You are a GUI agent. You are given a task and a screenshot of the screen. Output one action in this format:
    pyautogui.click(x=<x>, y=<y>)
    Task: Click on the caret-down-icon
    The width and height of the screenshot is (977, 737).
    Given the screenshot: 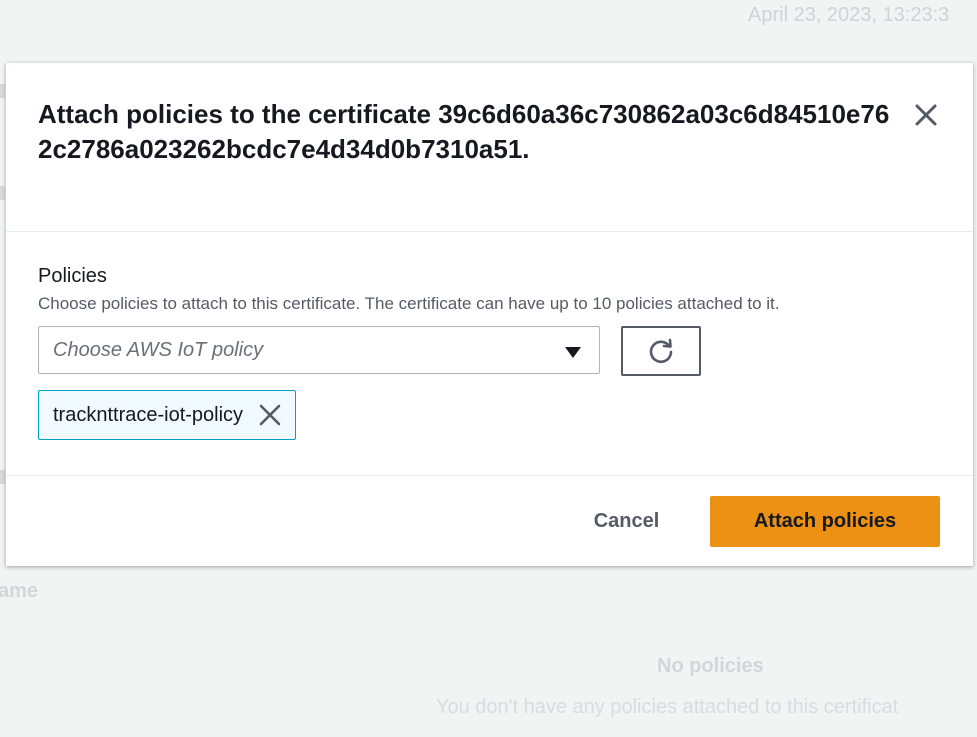 What is the action you would take?
    pyautogui.click(x=573, y=352)
    